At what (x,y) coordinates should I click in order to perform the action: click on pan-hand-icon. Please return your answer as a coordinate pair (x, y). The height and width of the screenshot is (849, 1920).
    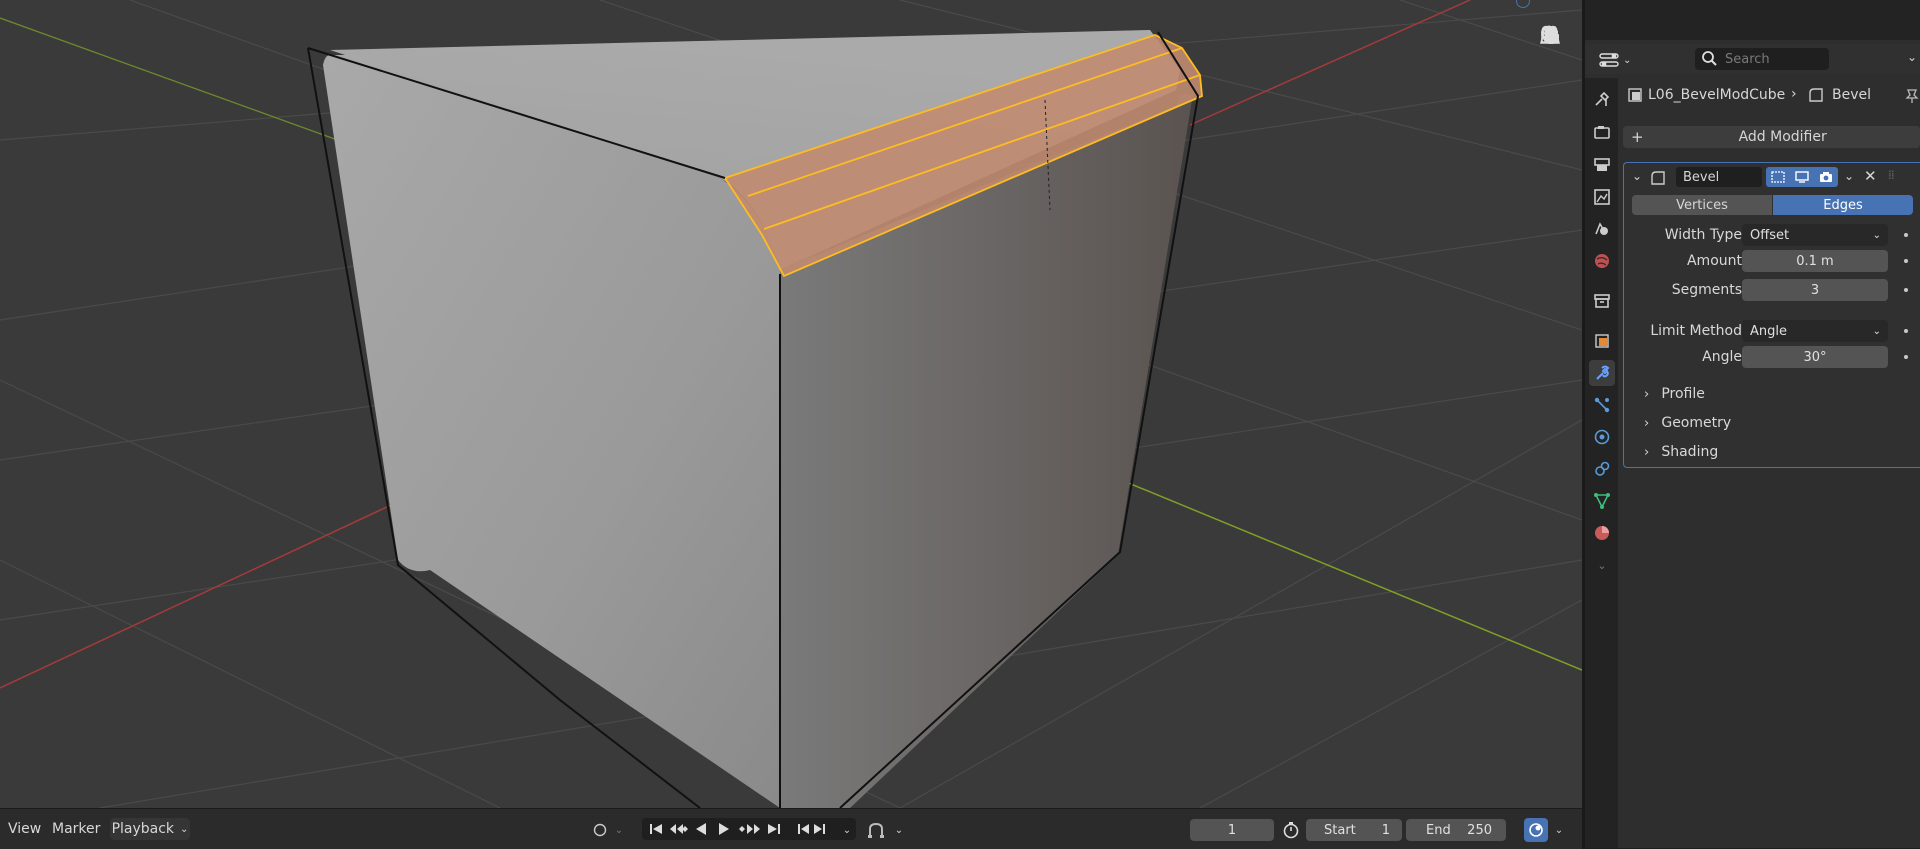
    Looking at the image, I should click on (1554, 57).